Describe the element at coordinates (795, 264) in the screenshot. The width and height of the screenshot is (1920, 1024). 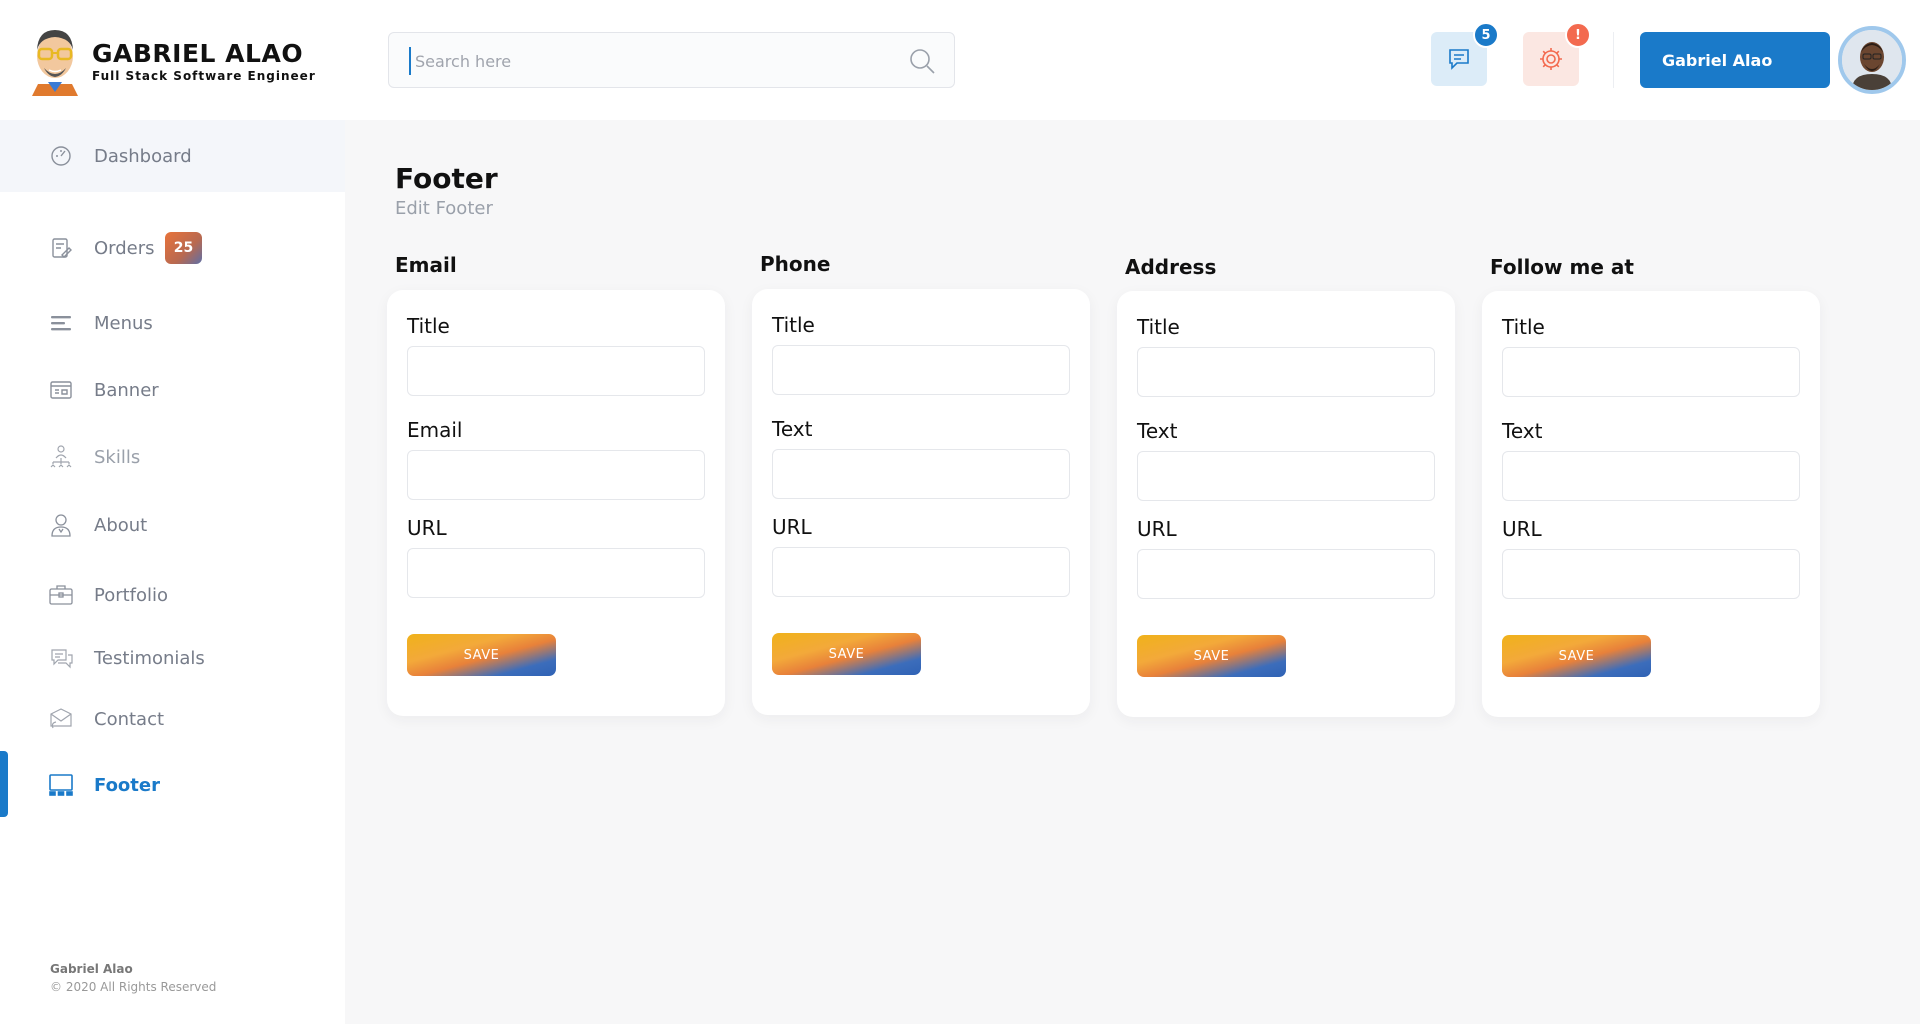
I see `section-title-phone: Phone` at that location.